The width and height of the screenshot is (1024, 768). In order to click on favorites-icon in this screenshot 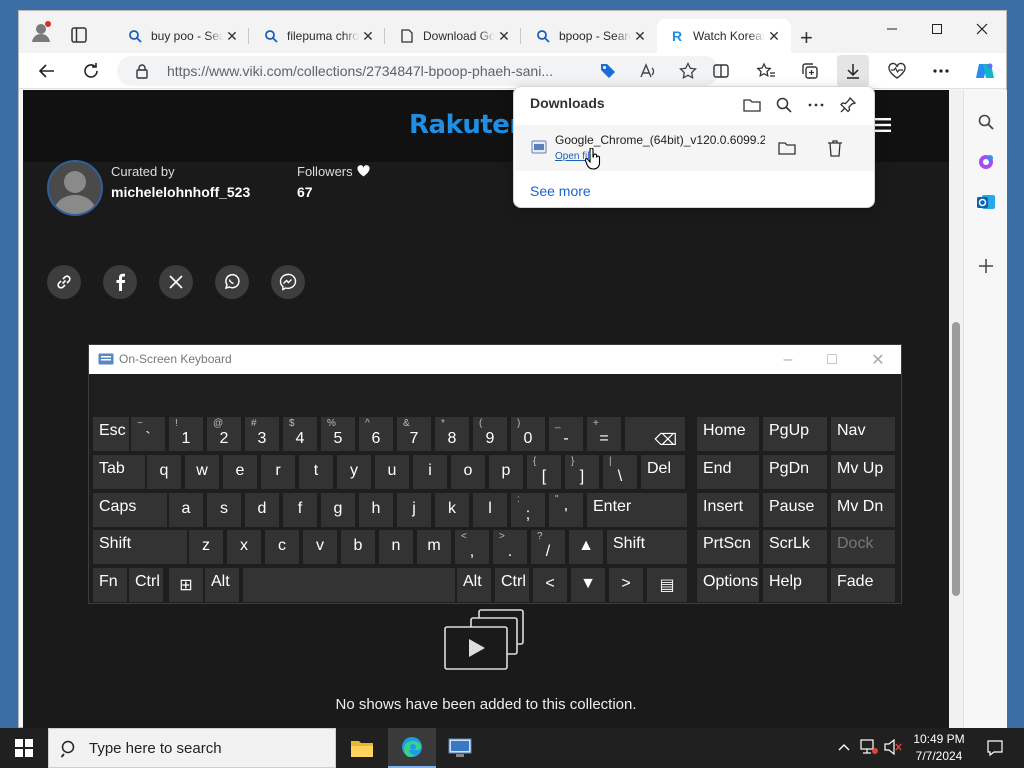, I will do `click(766, 71)`.